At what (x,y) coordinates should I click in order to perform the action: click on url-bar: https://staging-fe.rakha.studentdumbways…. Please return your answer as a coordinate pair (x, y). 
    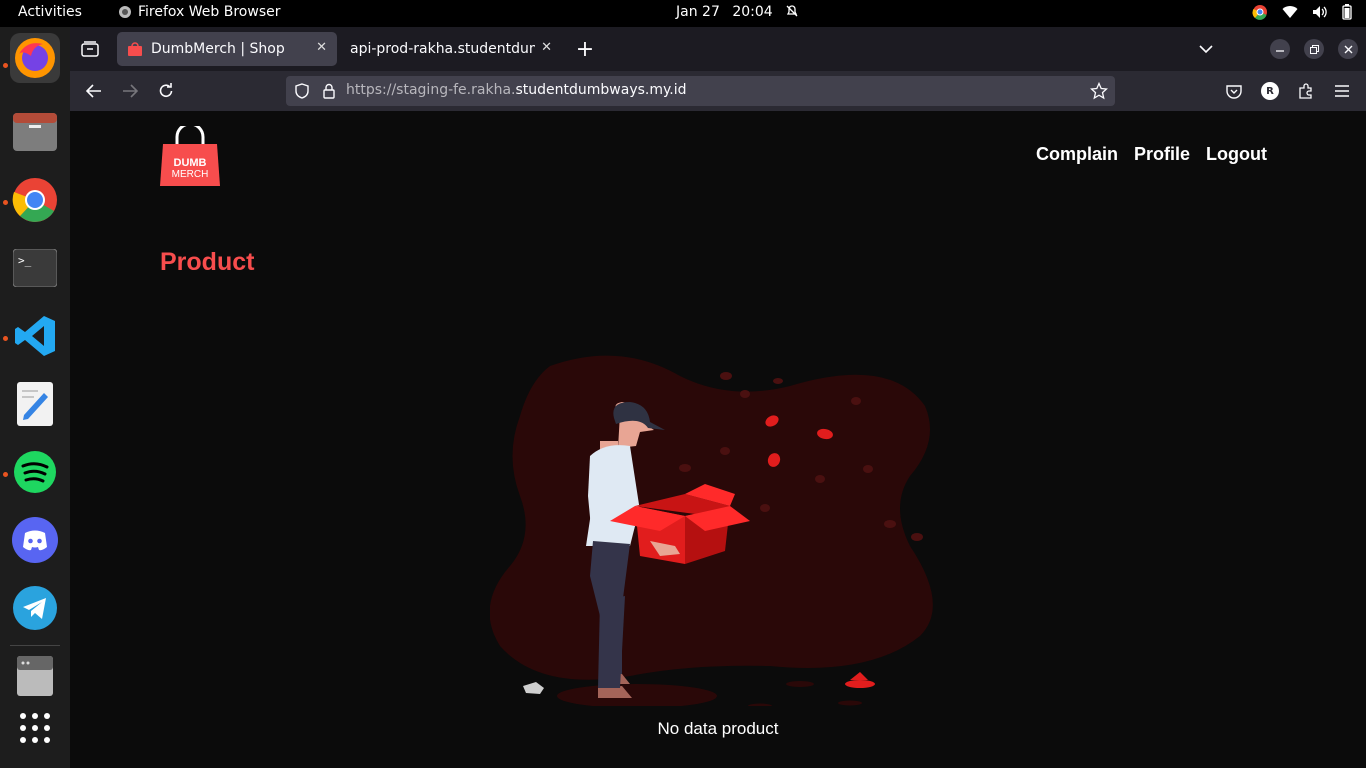
    Looking at the image, I should click on (700, 91).